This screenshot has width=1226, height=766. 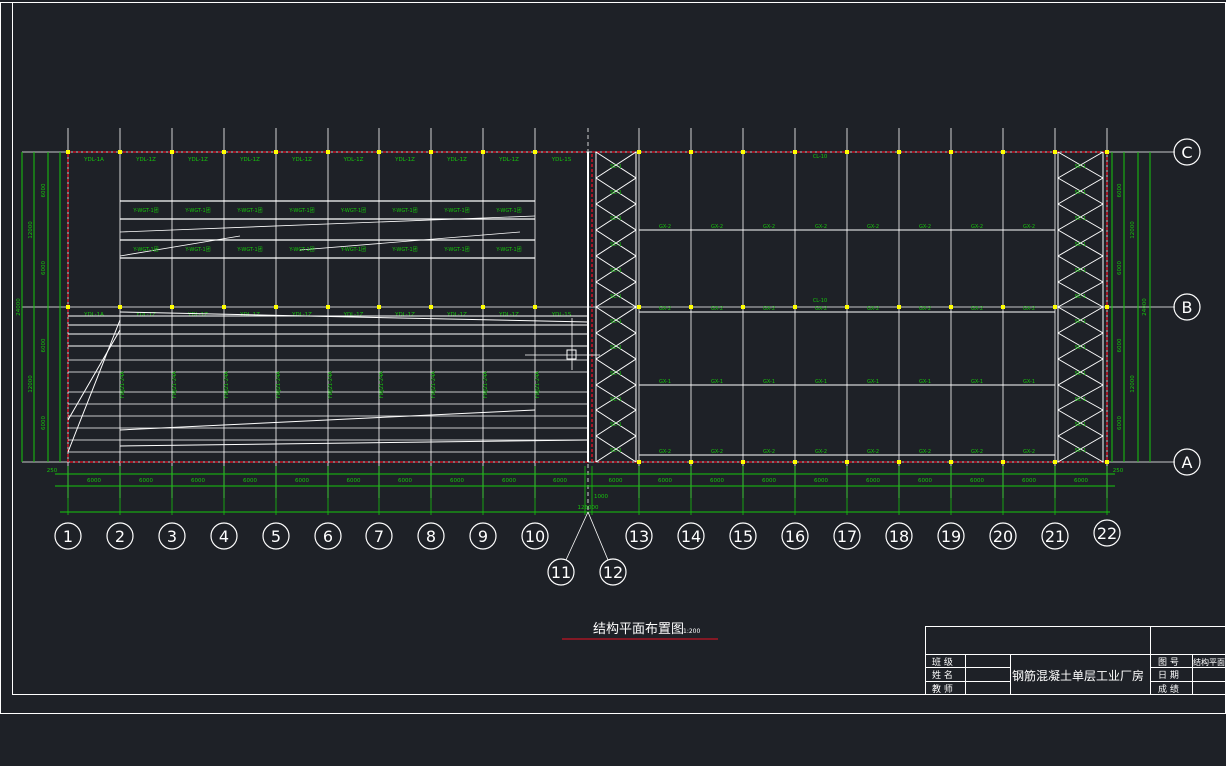 I want to click on axis-bubble-label-A: A, so click(x=1187, y=462).